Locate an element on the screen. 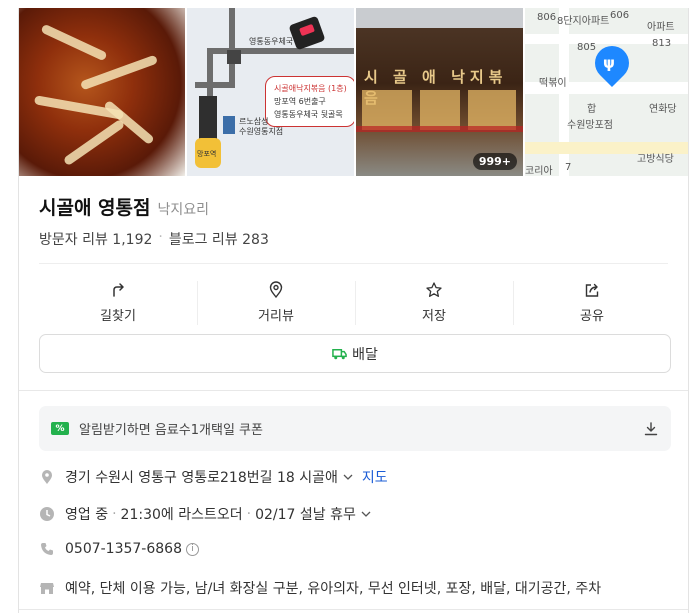 The width and height of the screenshot is (696, 613). map-label: 코리아 is located at coordinates (539, 171).